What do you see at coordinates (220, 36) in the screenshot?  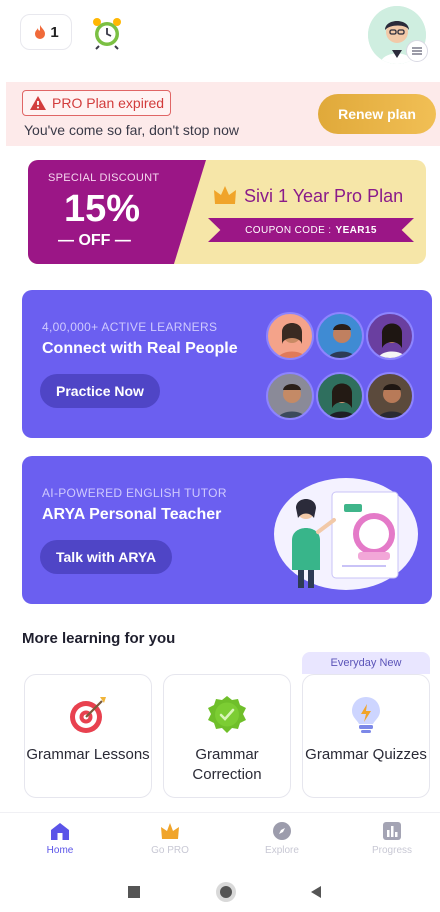 I see `top-bar: 1` at bounding box center [220, 36].